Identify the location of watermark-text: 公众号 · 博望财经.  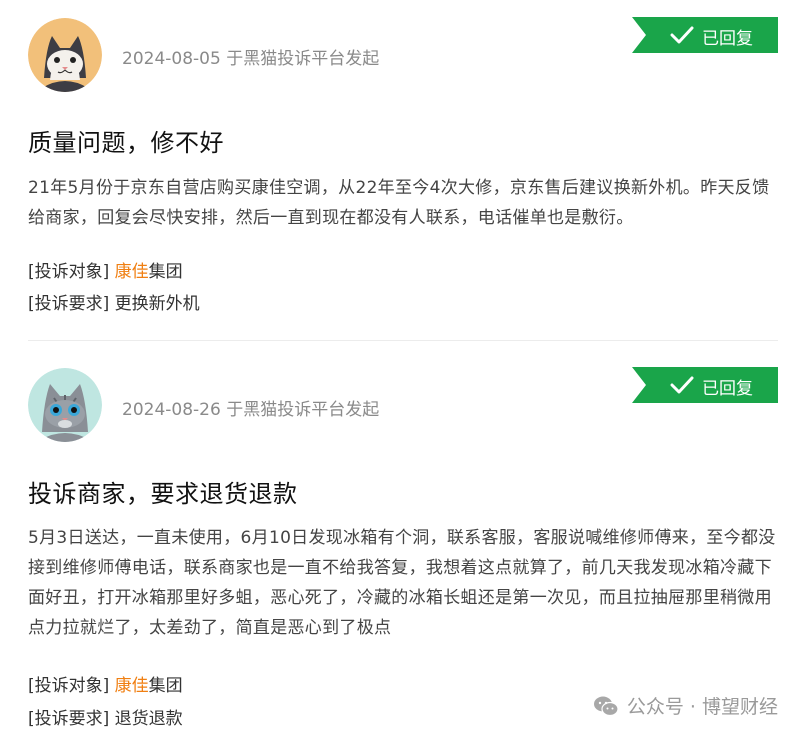
(702, 707).